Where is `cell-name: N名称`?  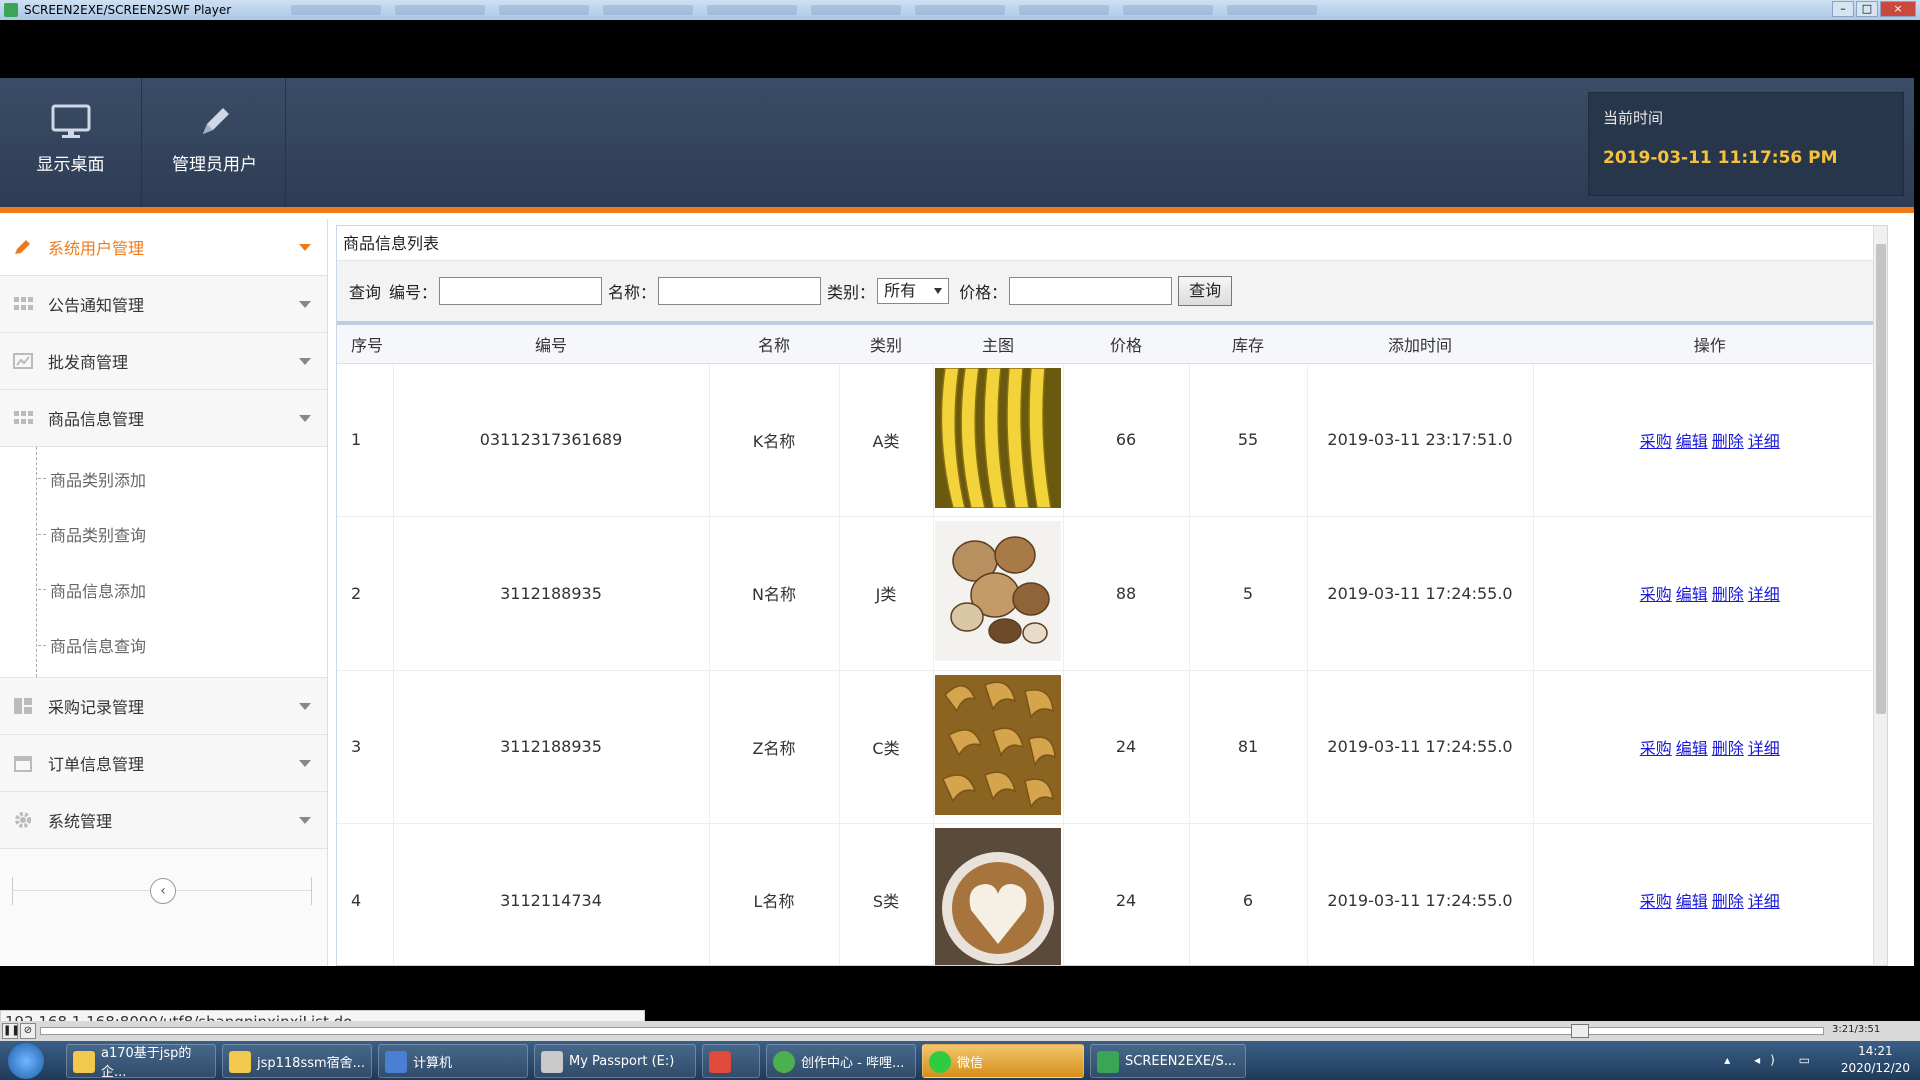
cell-name: N名称 is located at coordinates (774, 593).